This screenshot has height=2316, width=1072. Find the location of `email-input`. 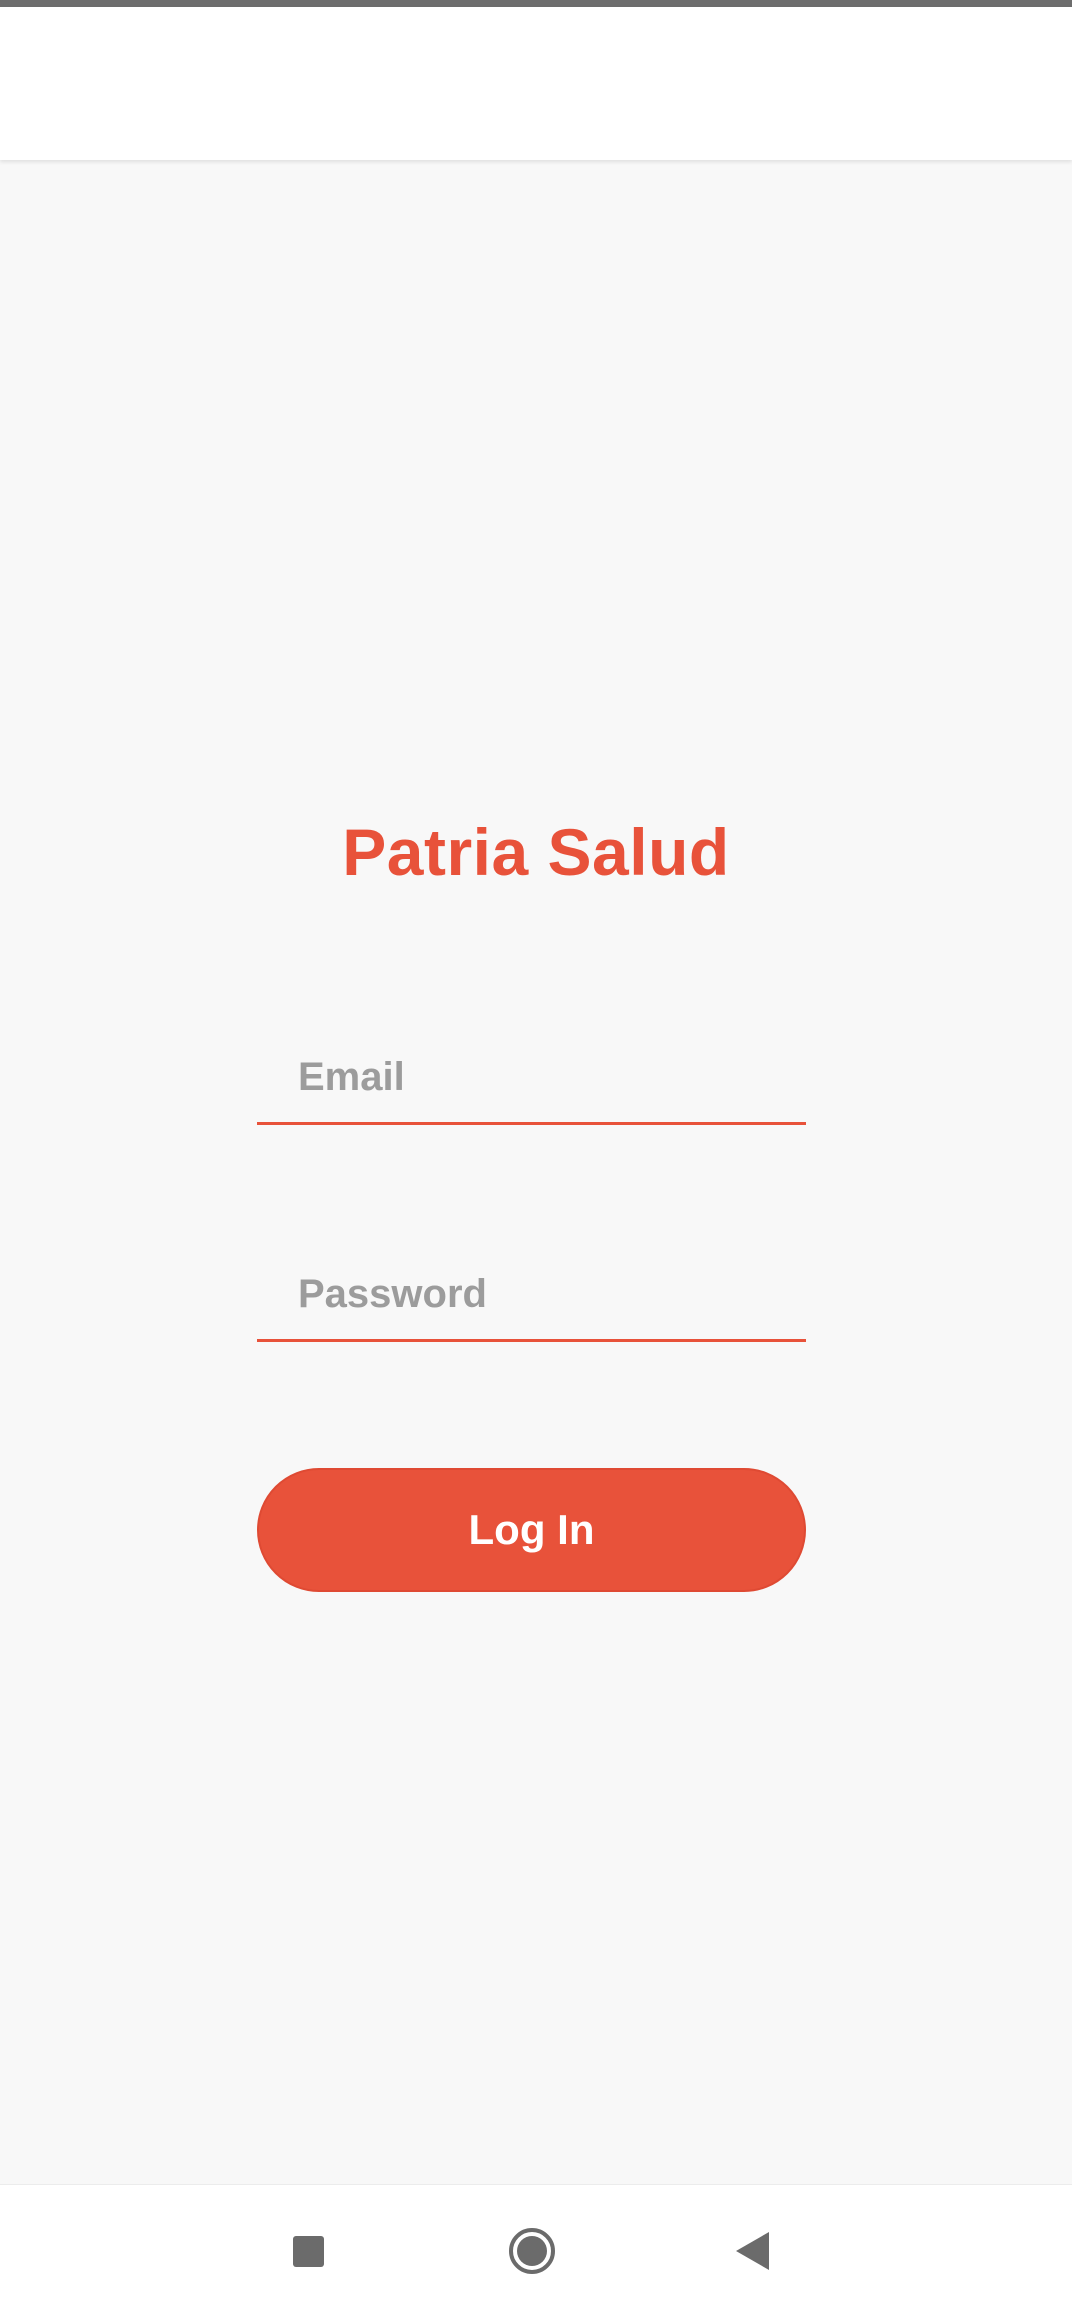

email-input is located at coordinates (531, 1077).